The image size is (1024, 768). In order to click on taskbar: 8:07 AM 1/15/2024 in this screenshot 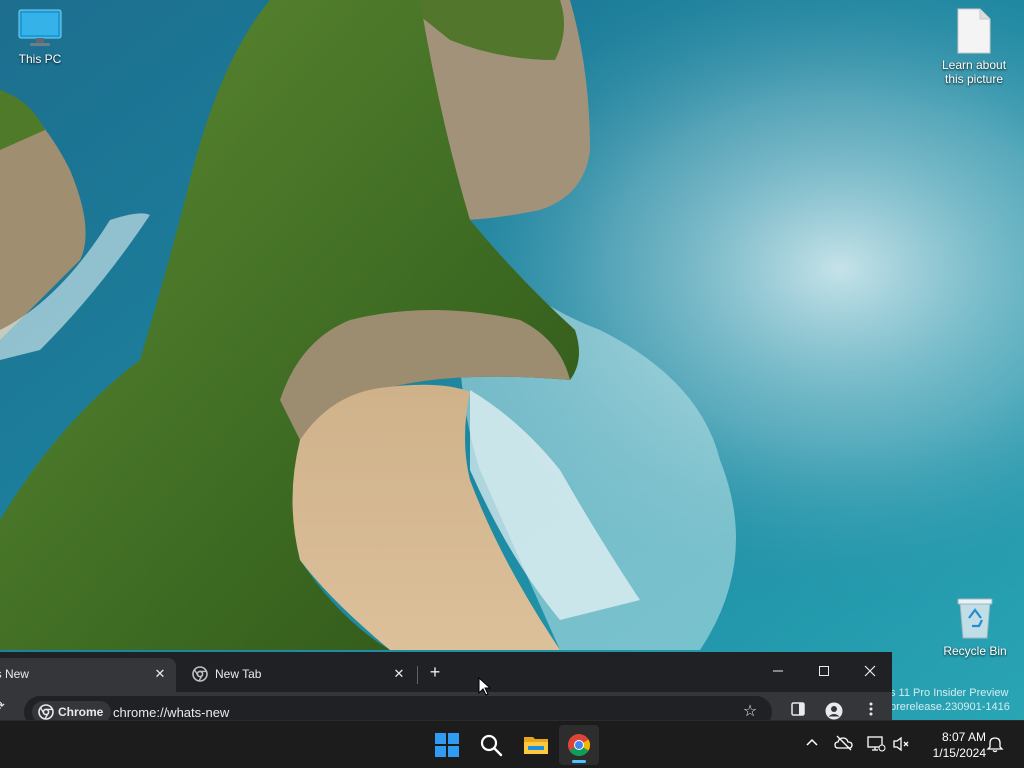, I will do `click(512, 744)`.